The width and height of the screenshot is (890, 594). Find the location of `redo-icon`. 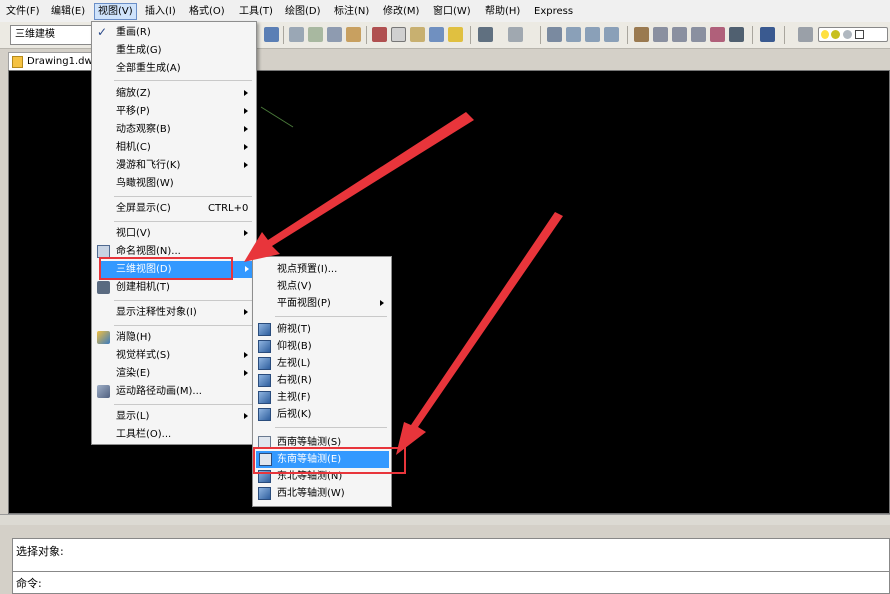

redo-icon is located at coordinates (515, 34).